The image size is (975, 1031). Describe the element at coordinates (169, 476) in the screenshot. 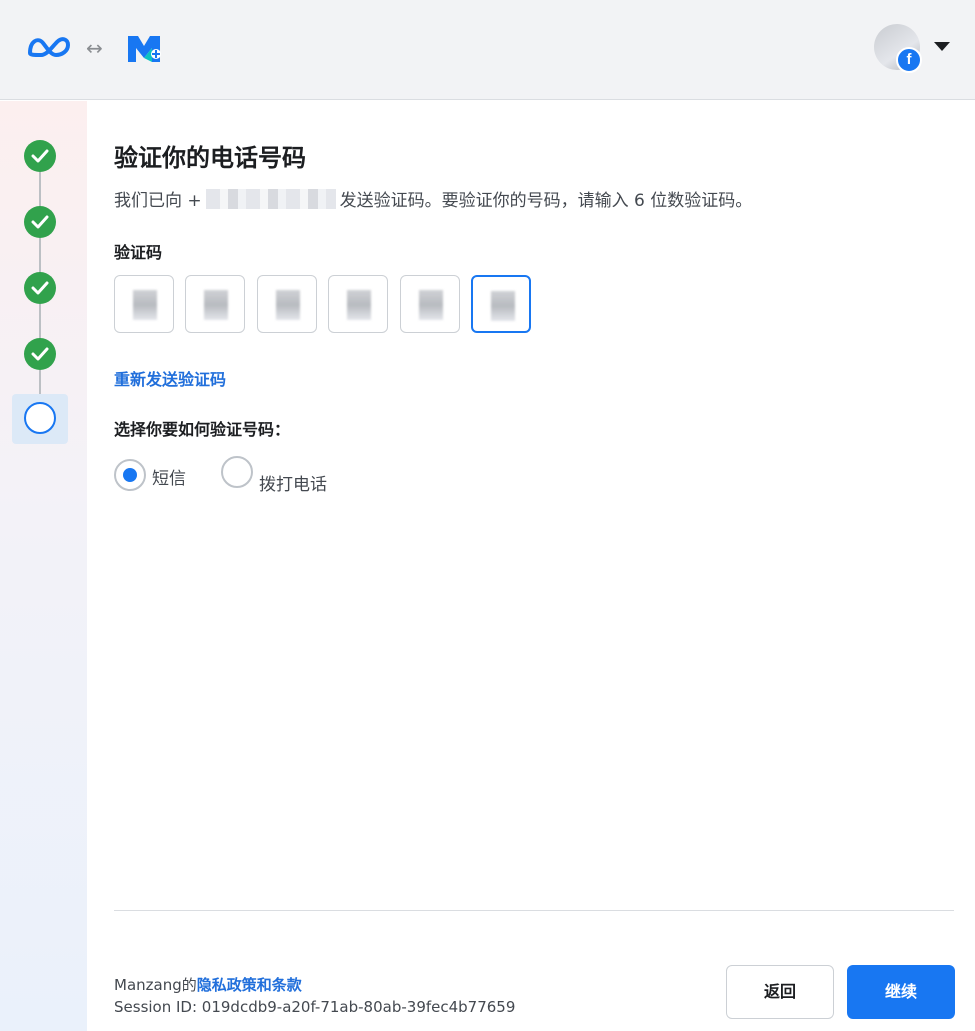

I see `radio-sms-label: 短信` at that location.